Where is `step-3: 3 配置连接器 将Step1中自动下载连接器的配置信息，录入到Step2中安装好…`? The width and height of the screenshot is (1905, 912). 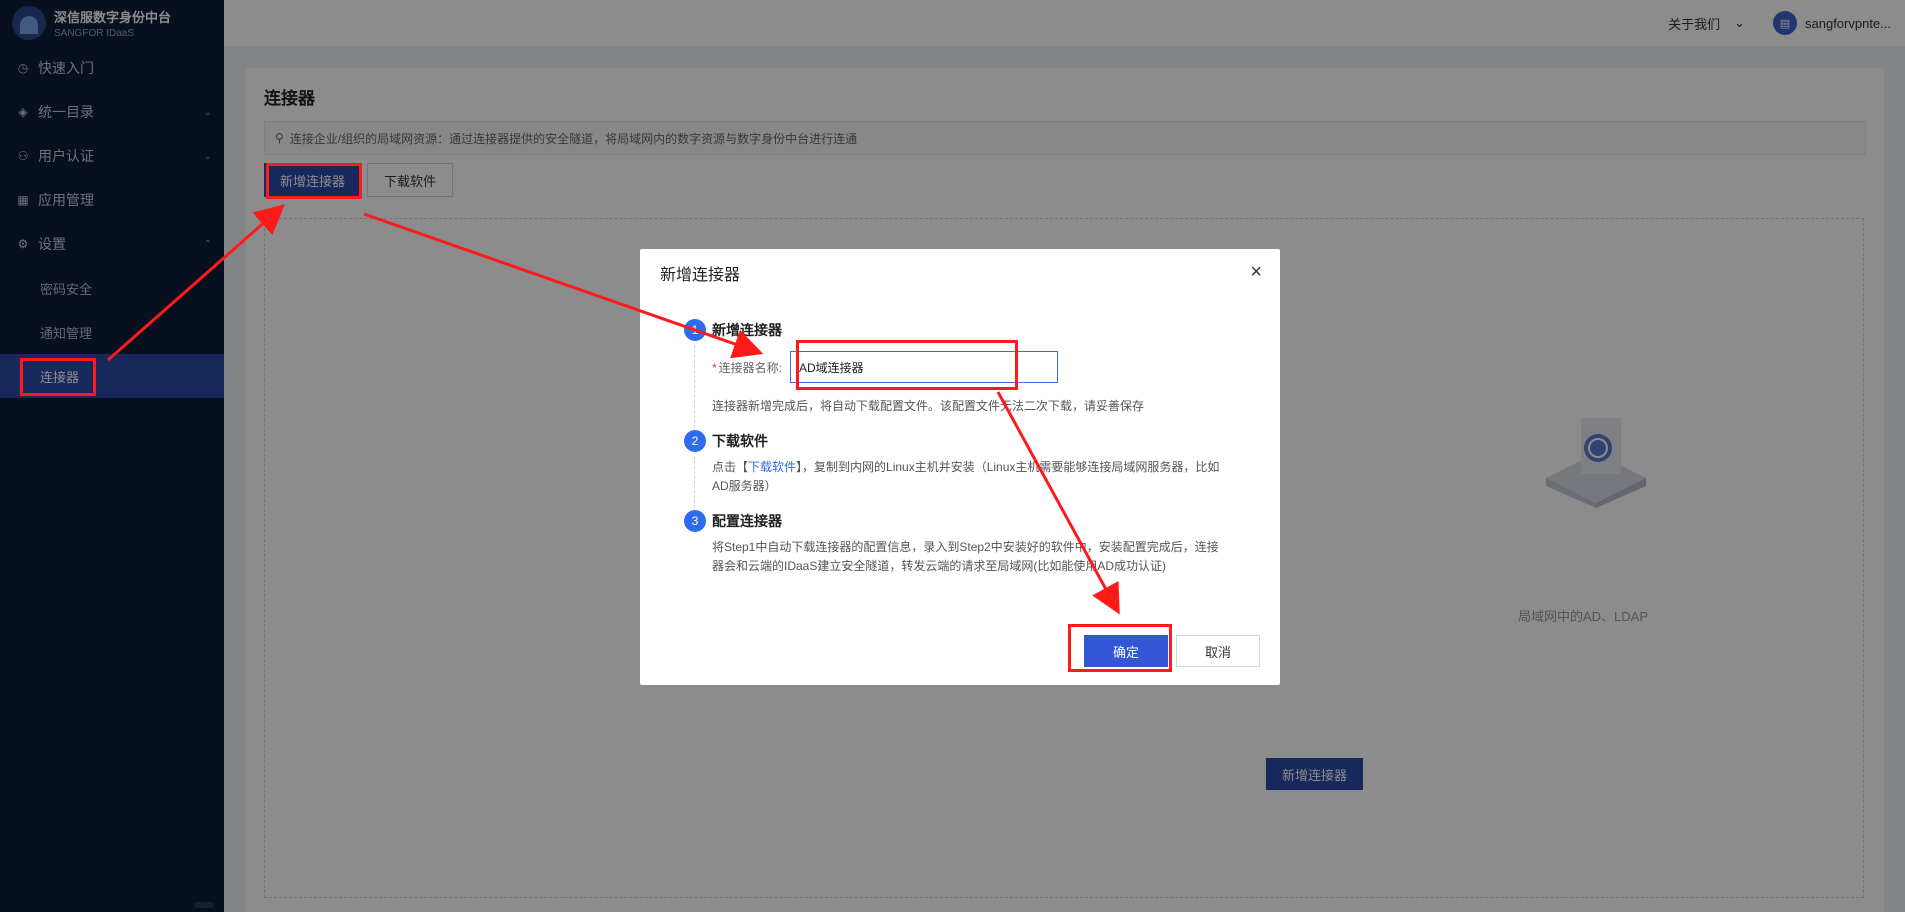 step-3: 3 配置连接器 将Step1中自动下载连接器的配置信息，录入到Step2中安装好… is located at coordinates (957, 543).